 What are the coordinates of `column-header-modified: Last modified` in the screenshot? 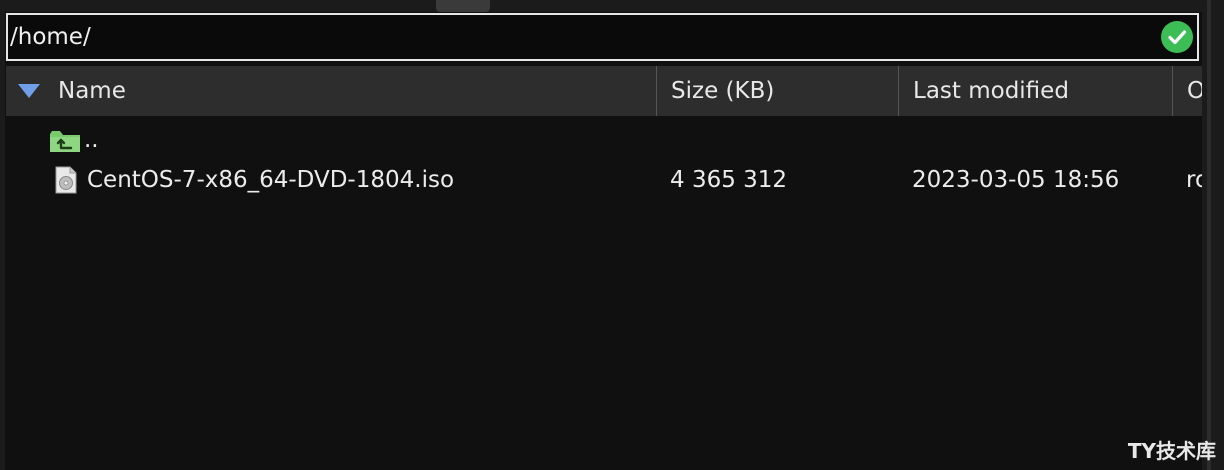 It's located at (1035, 91).